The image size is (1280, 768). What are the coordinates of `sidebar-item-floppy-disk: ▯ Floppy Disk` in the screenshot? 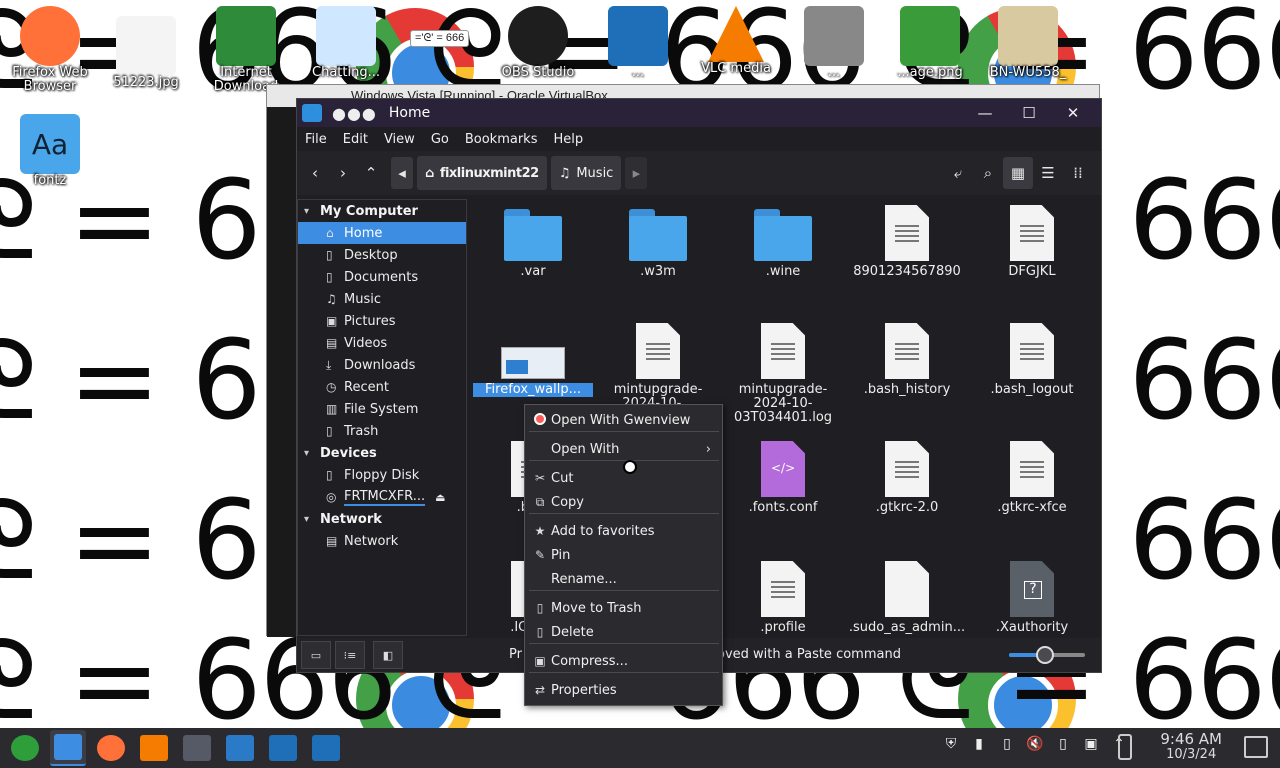 It's located at (382, 475).